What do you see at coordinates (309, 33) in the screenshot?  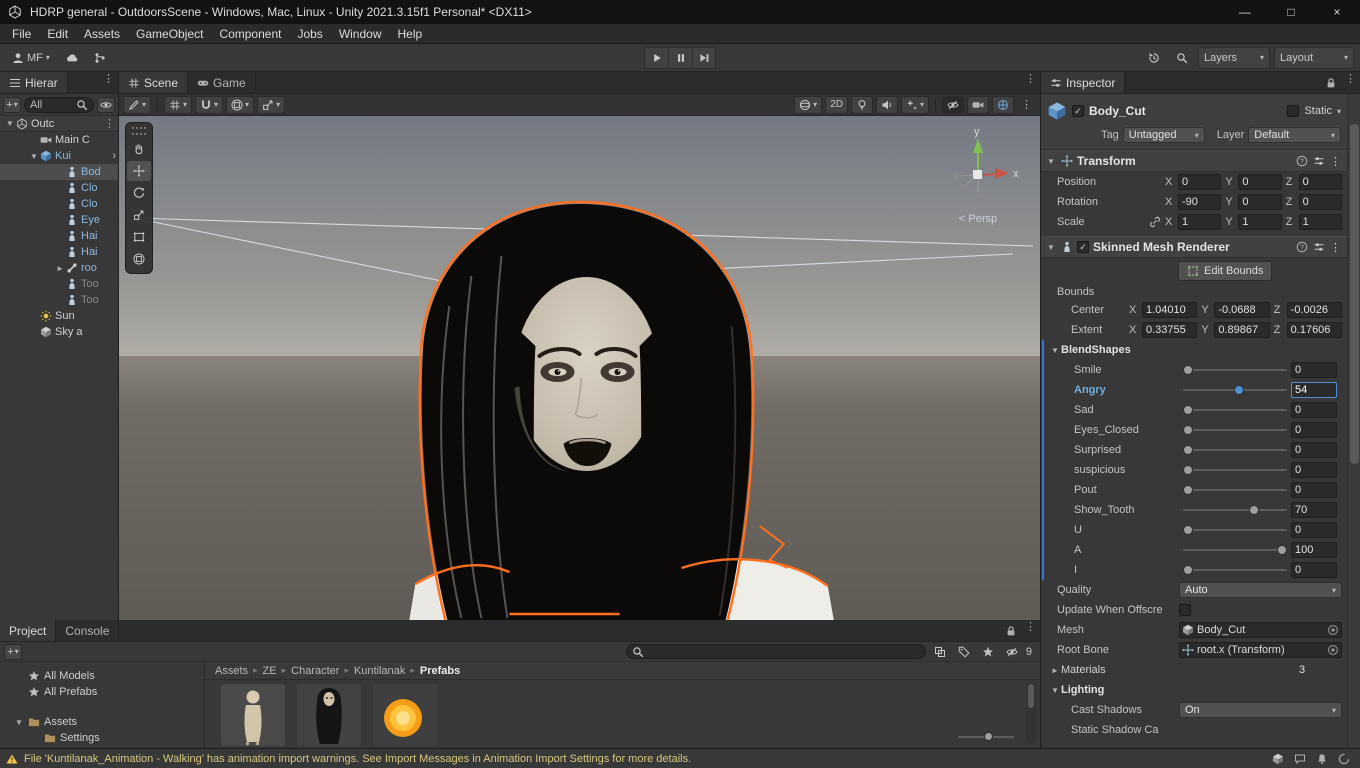 I see `menu-jobs: Jobs` at bounding box center [309, 33].